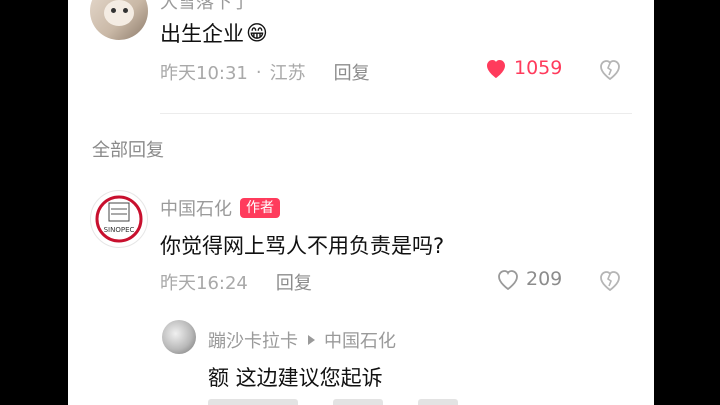 The height and width of the screenshot is (405, 720). What do you see at coordinates (311, 340) in the screenshot?
I see `reply-arrow-icon` at bounding box center [311, 340].